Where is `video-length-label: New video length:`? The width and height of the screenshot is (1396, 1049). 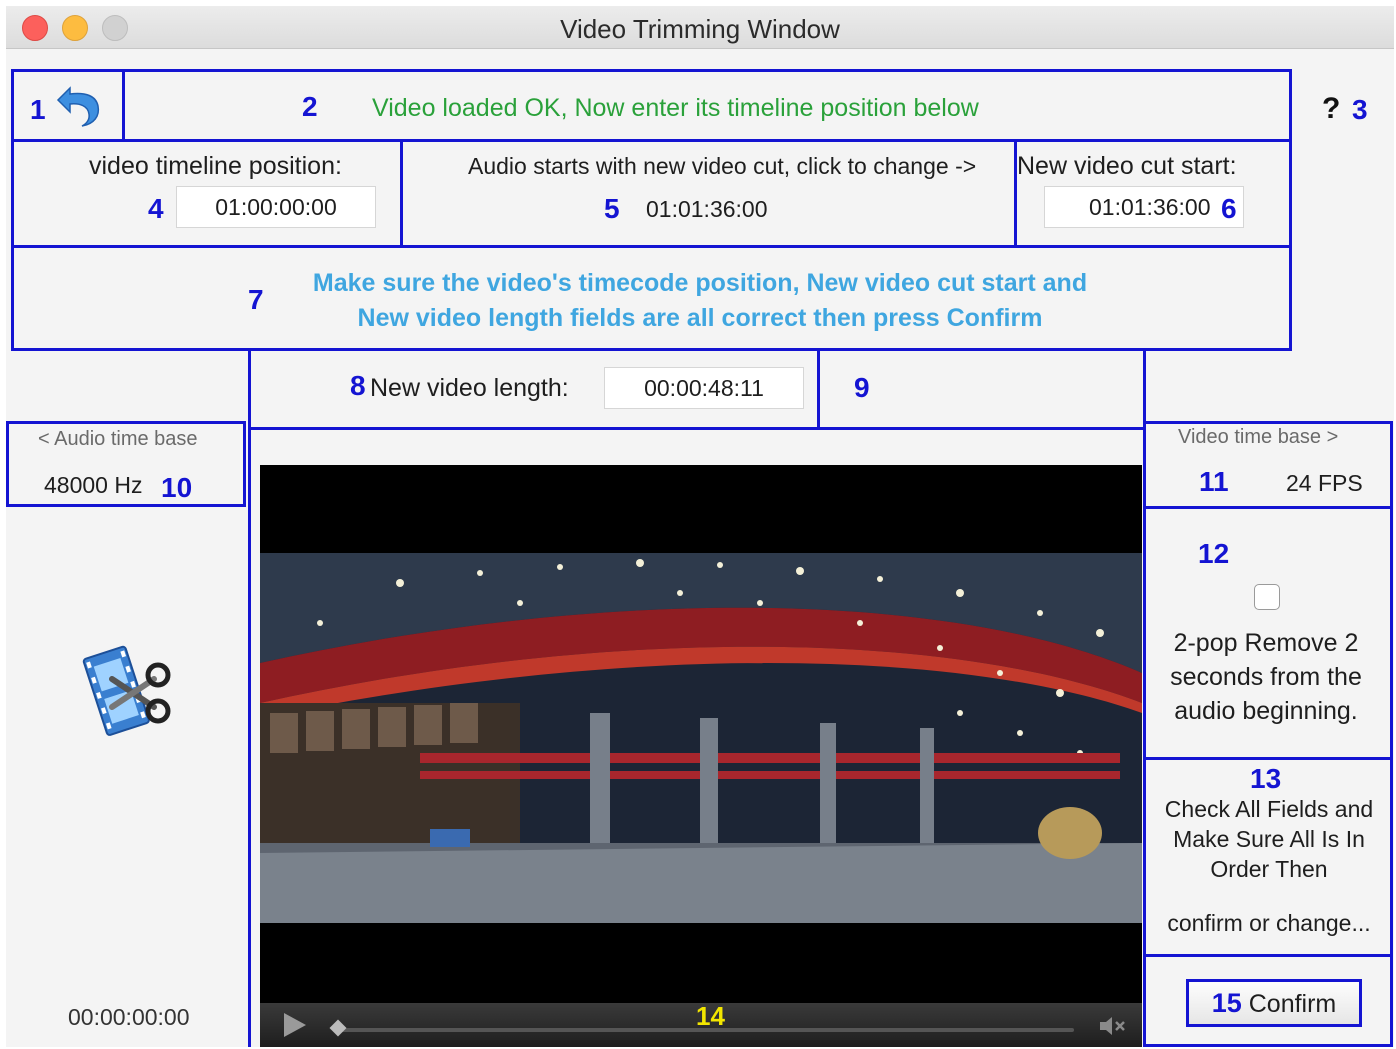
video-length-label: New video length: is located at coordinates (469, 388).